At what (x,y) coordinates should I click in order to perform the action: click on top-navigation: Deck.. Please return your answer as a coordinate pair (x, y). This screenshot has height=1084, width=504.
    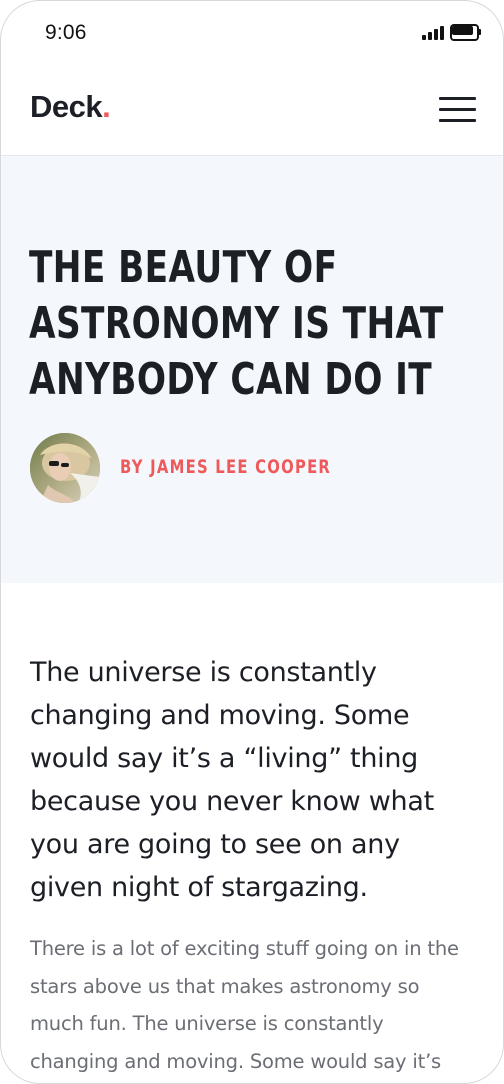
    Looking at the image, I should click on (252, 109).